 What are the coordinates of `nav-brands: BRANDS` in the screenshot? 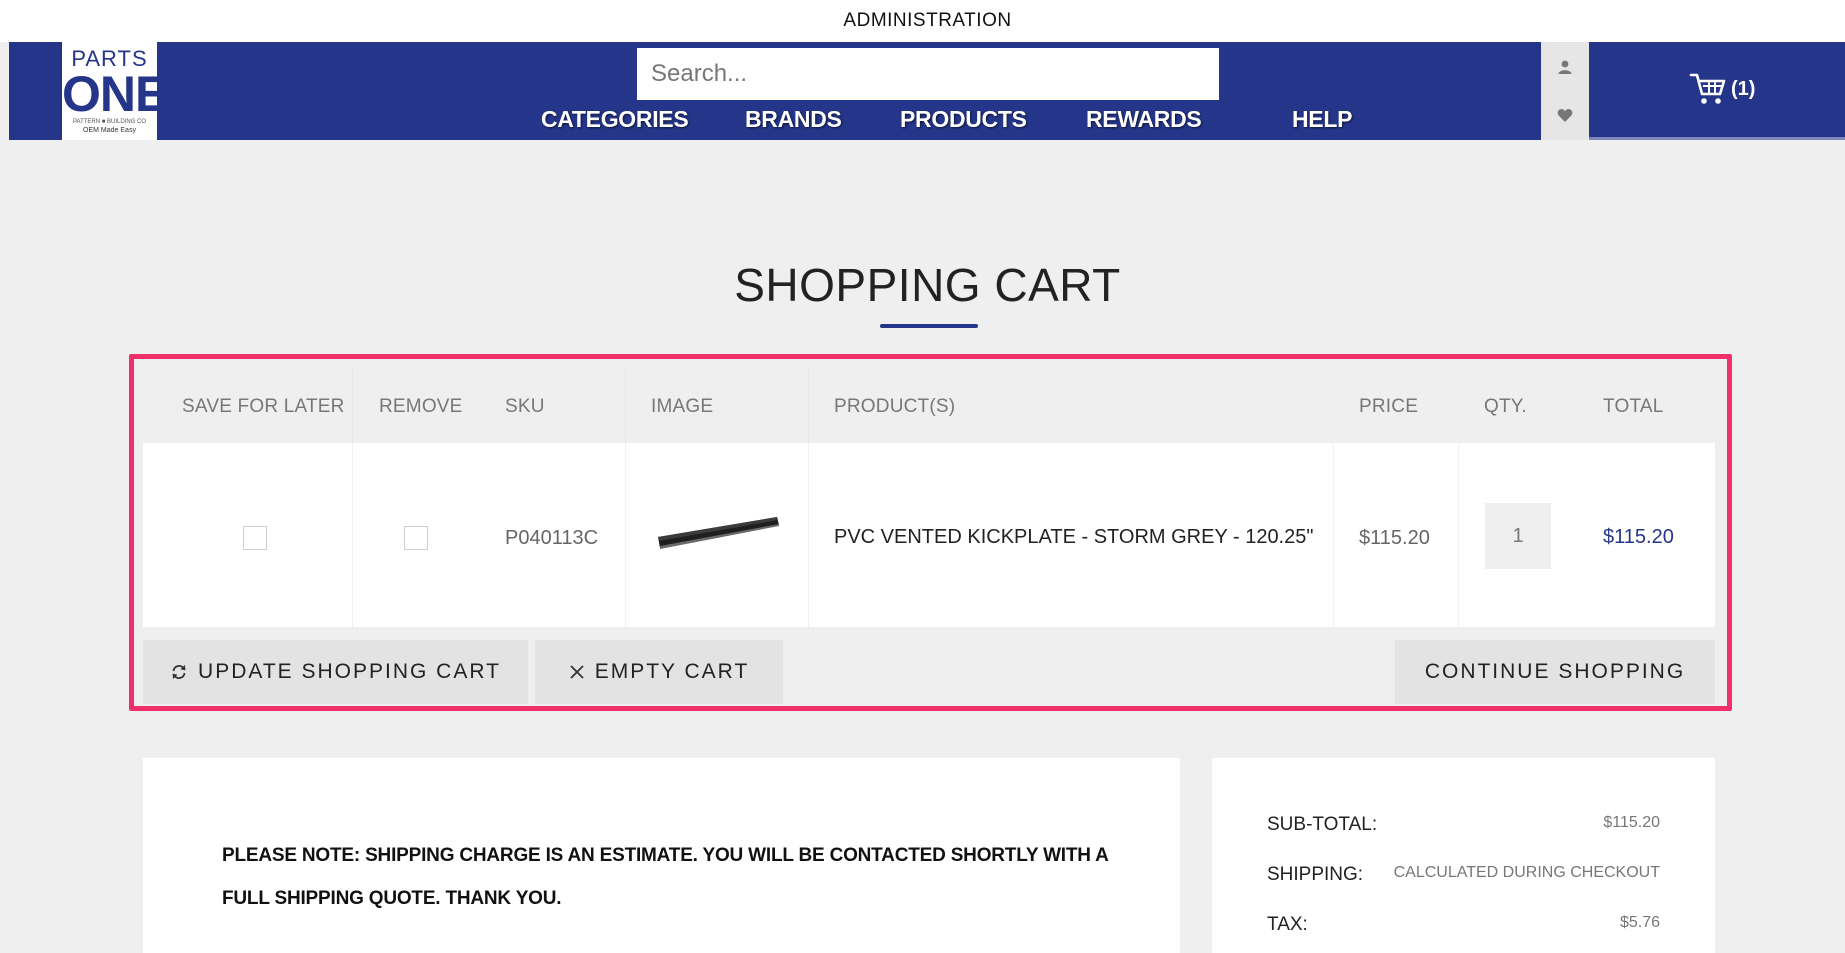 It's located at (793, 119).